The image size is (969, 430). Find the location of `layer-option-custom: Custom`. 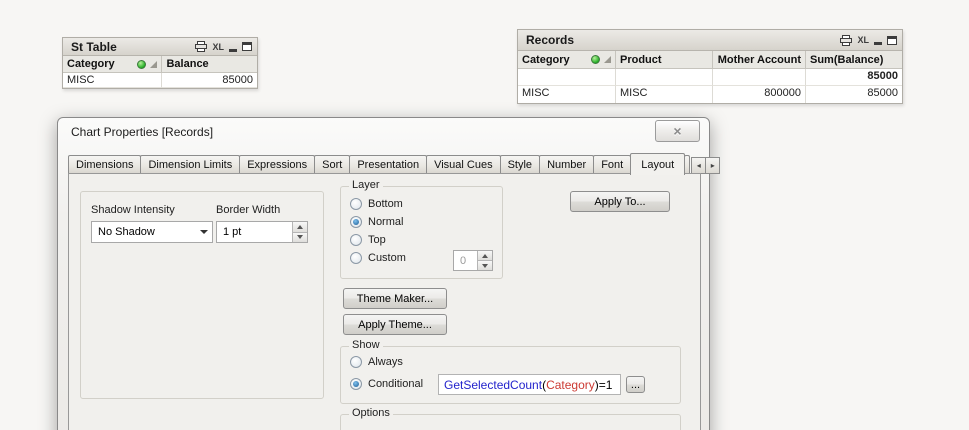

layer-option-custom: Custom is located at coordinates (378, 258).